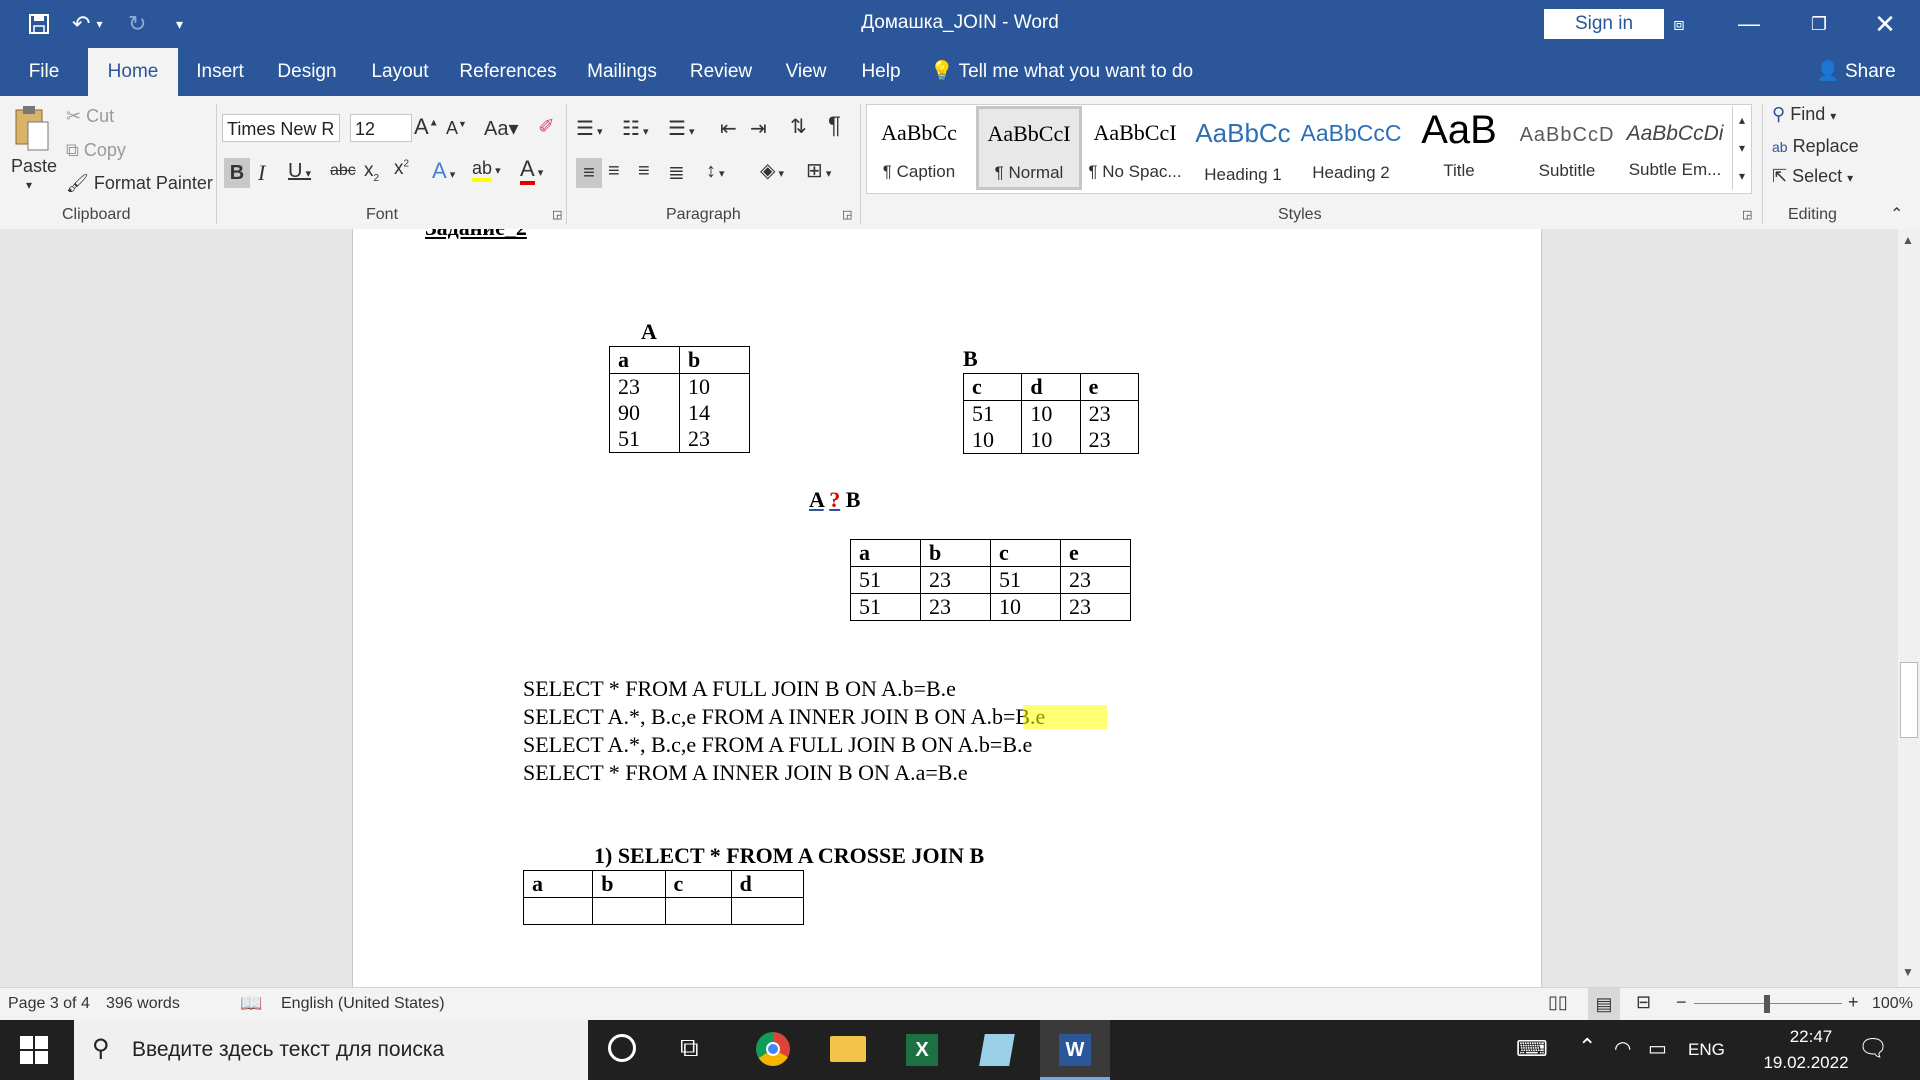 The image size is (1920, 1080). I want to click on select-button: ⇱ Select ▾, so click(1812, 176).